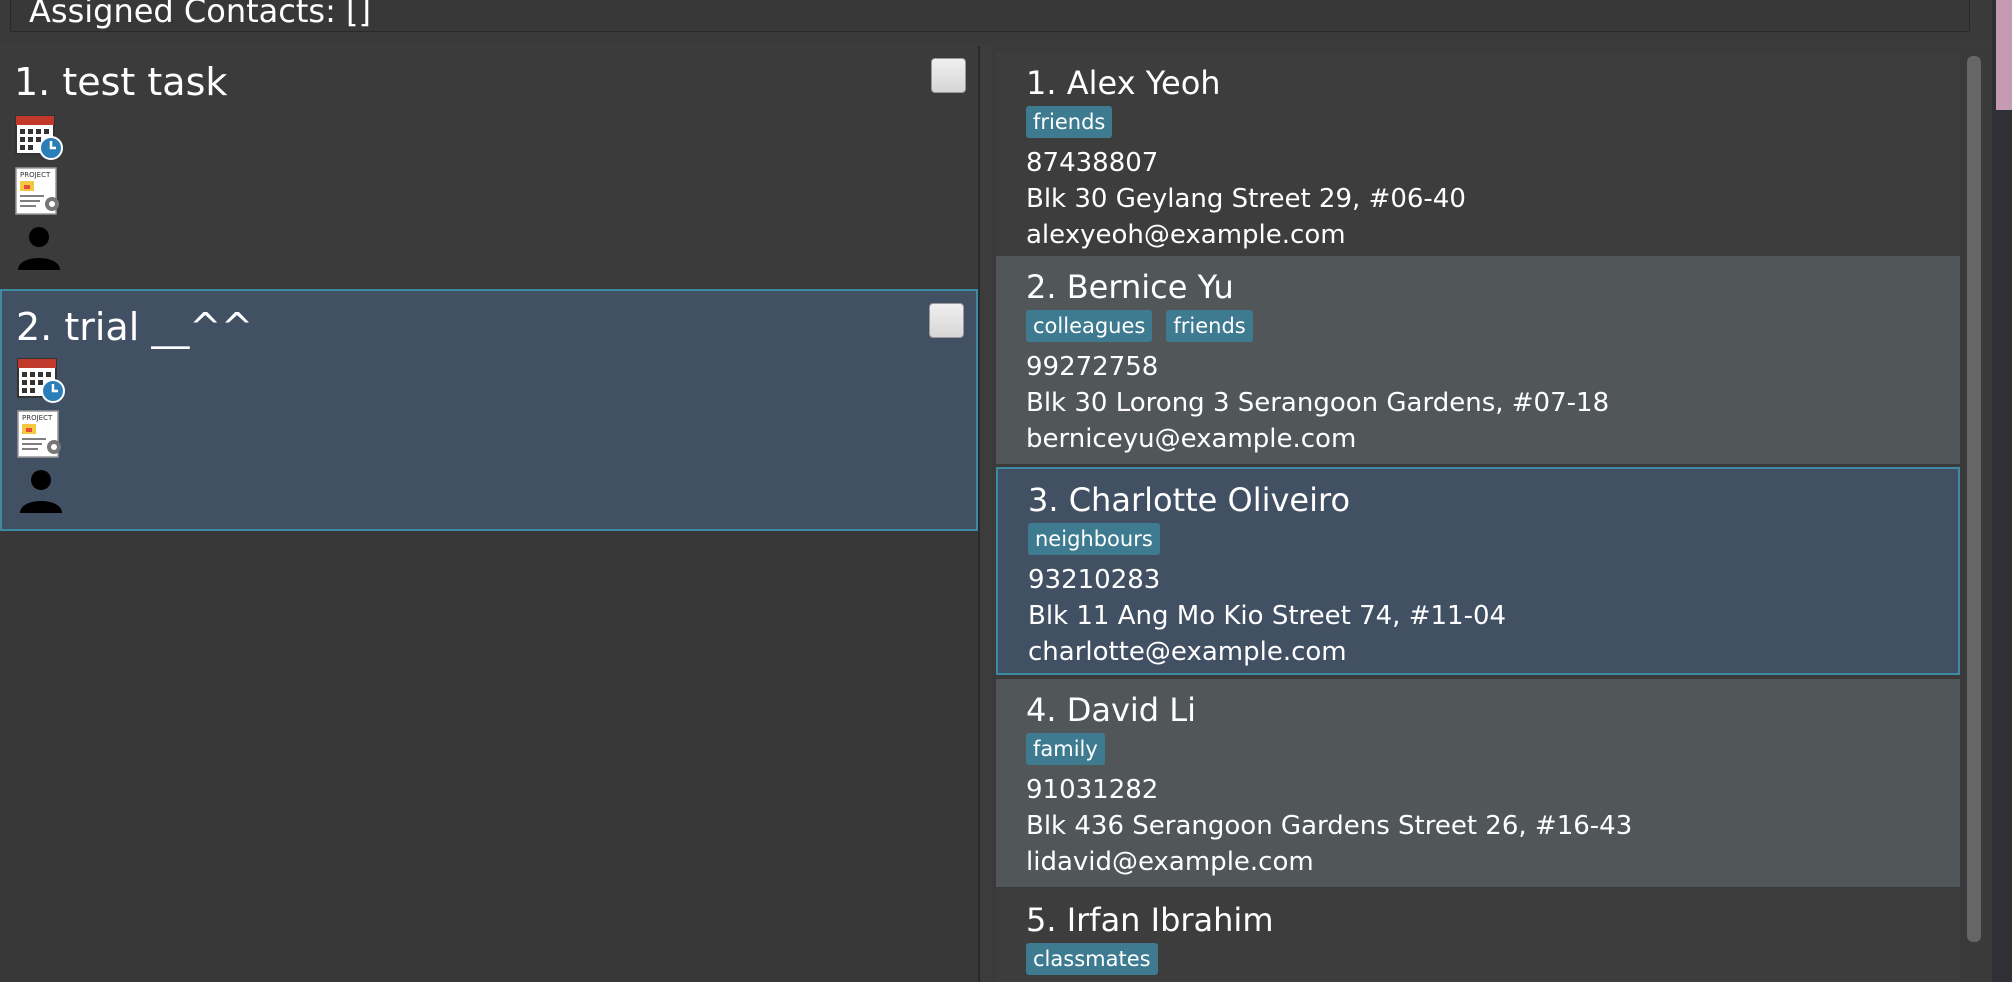 This screenshot has width=2012, height=982. Describe the element at coordinates (2004, 55) in the screenshot. I see `background-window-edge-accent` at that location.